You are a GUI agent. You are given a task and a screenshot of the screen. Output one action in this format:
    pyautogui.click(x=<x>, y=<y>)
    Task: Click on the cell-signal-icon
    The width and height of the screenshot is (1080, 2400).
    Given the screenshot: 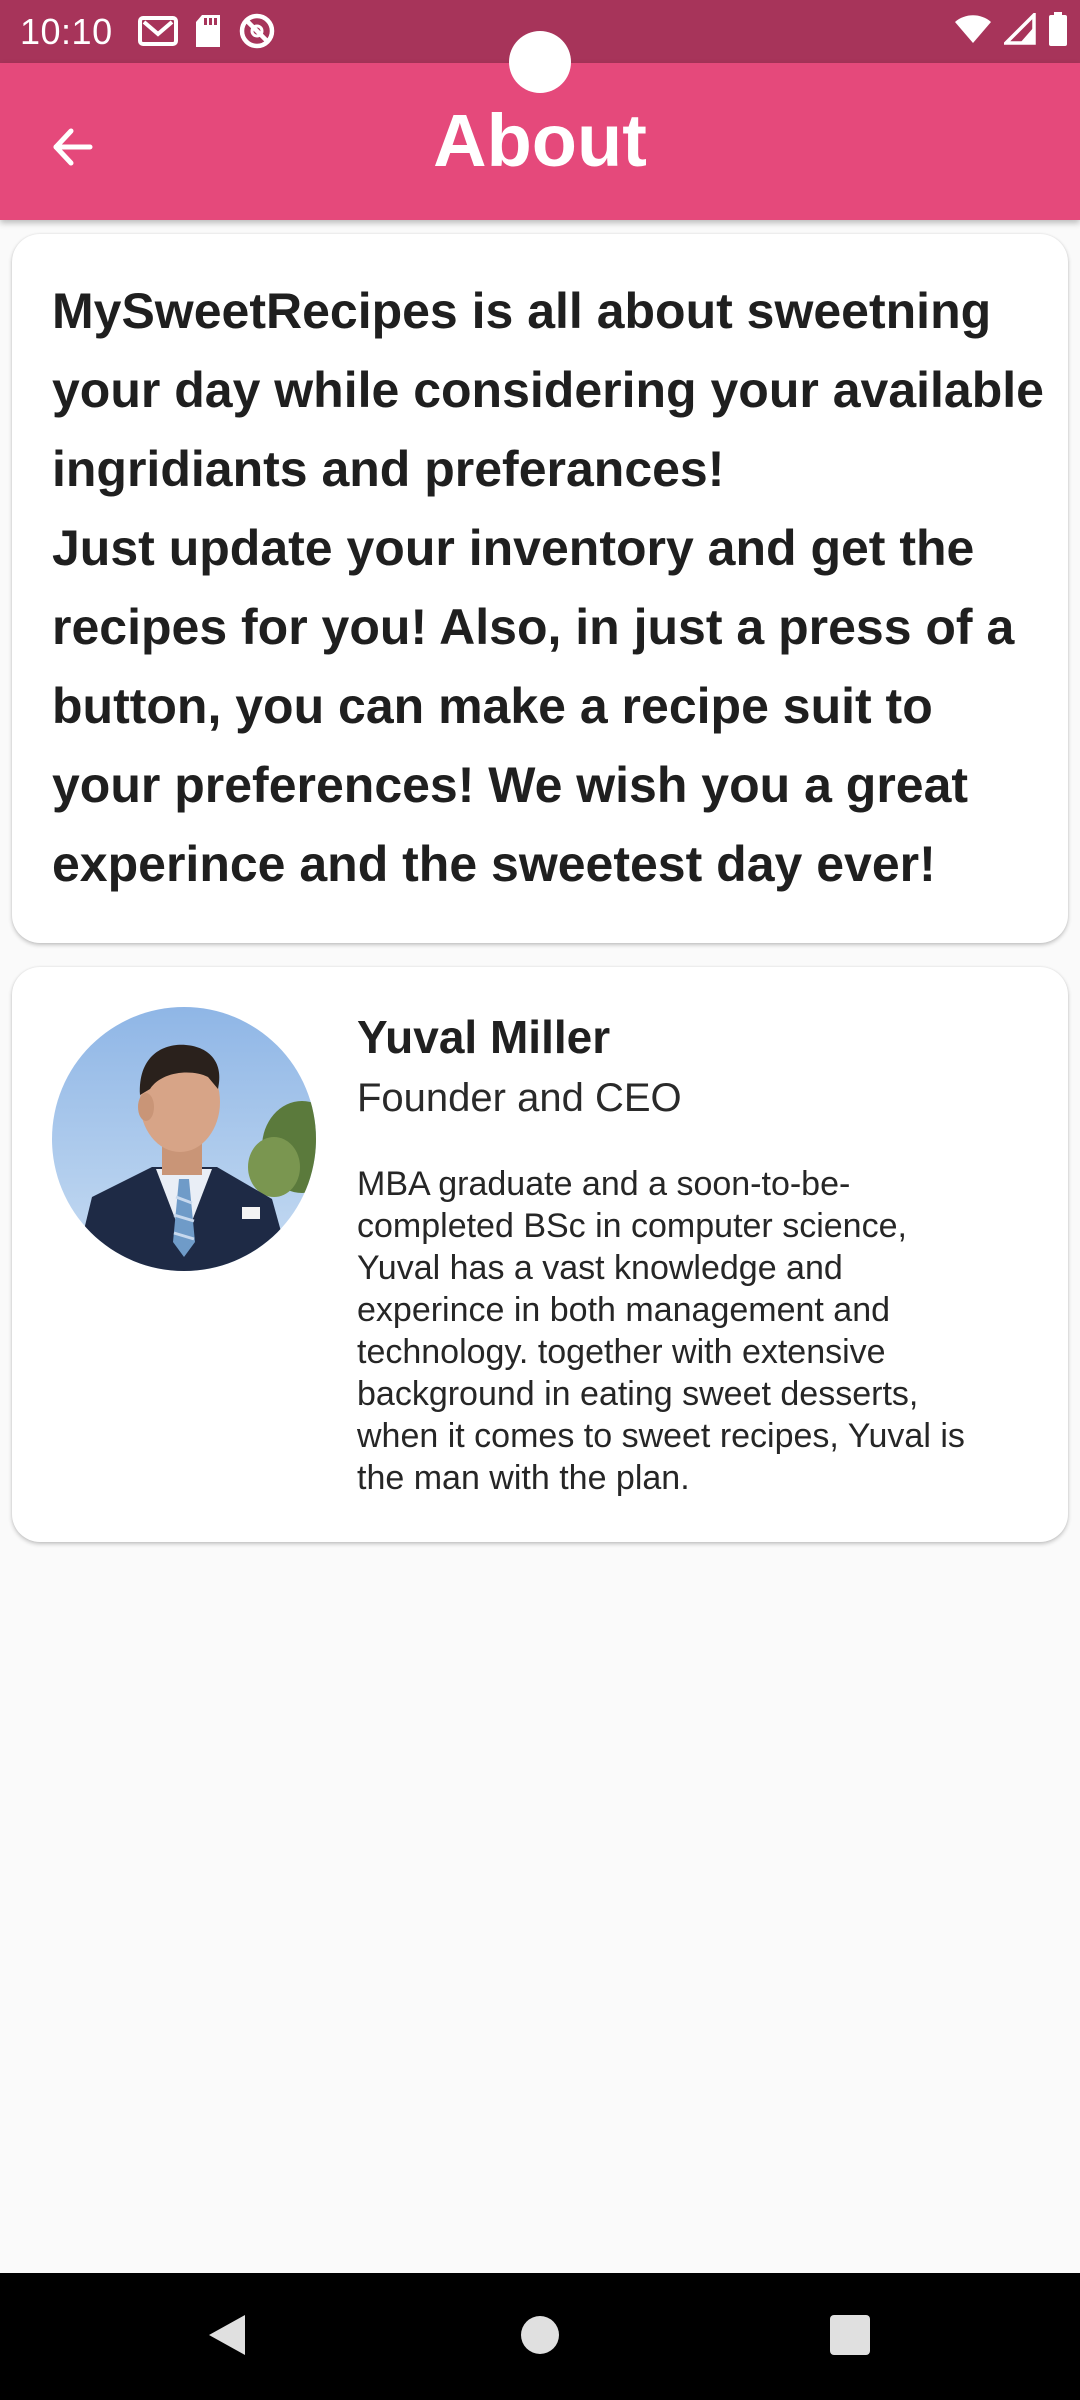 What is the action you would take?
    pyautogui.click(x=1018, y=30)
    